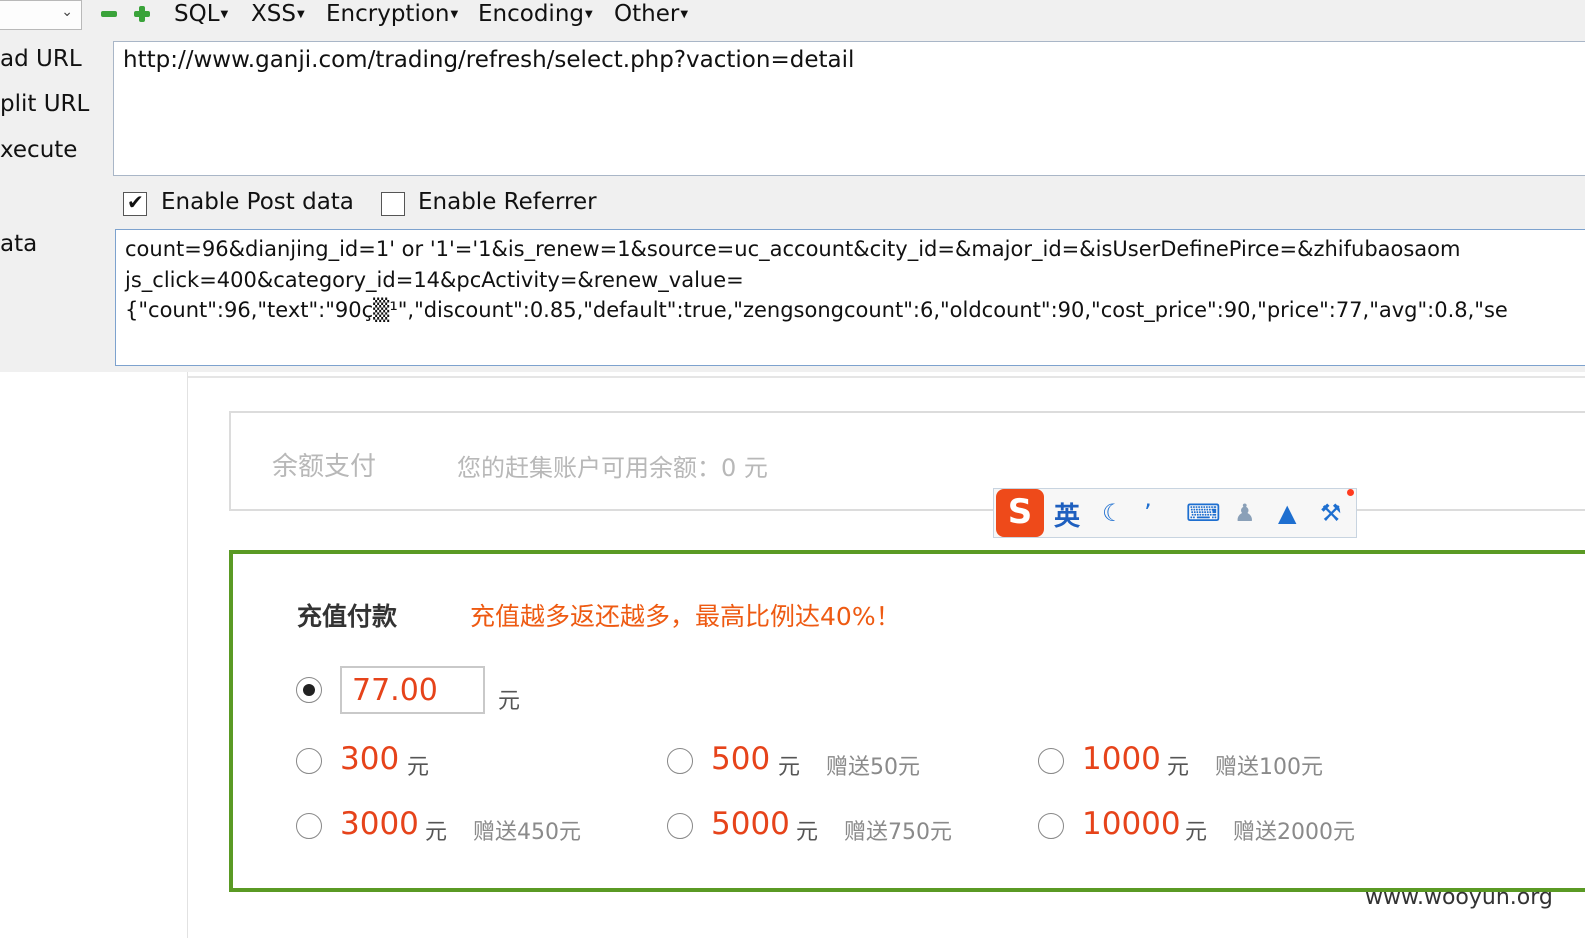 Image resolution: width=1585 pixels, height=938 pixels. What do you see at coordinates (1148, 513) in the screenshot?
I see `punctuation-icon: ’` at bounding box center [1148, 513].